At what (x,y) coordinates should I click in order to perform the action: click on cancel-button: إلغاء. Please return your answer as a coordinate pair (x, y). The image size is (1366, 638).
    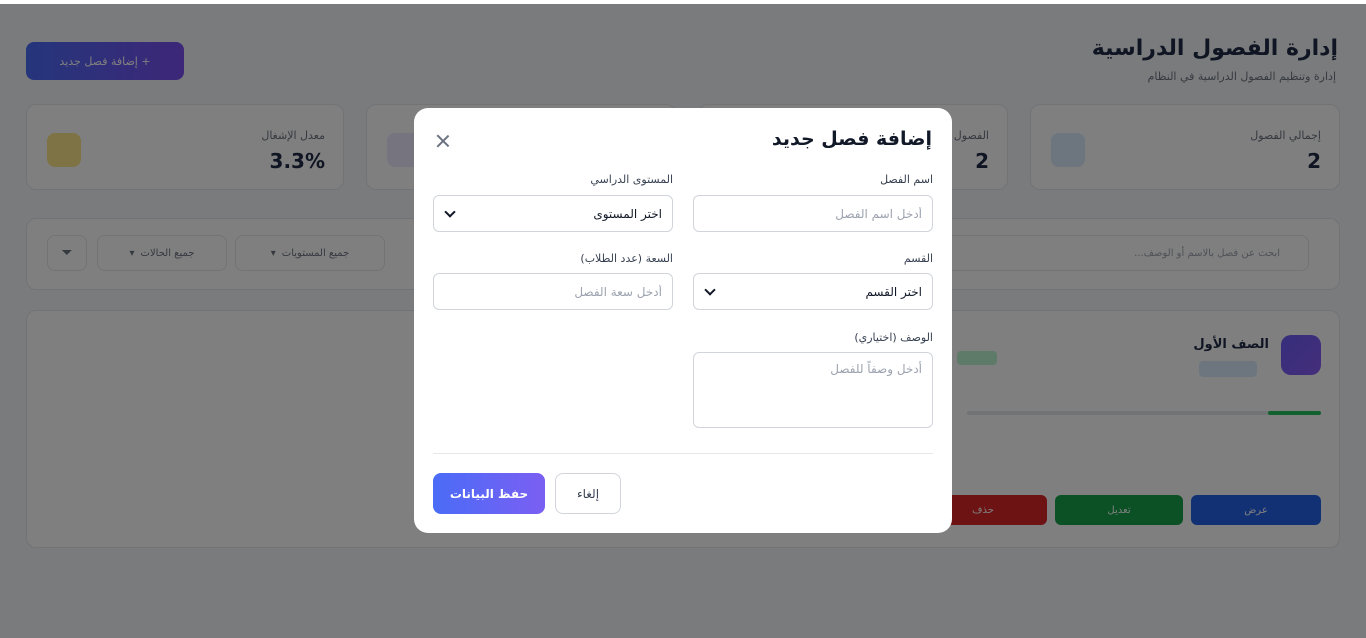
    Looking at the image, I should click on (588, 493).